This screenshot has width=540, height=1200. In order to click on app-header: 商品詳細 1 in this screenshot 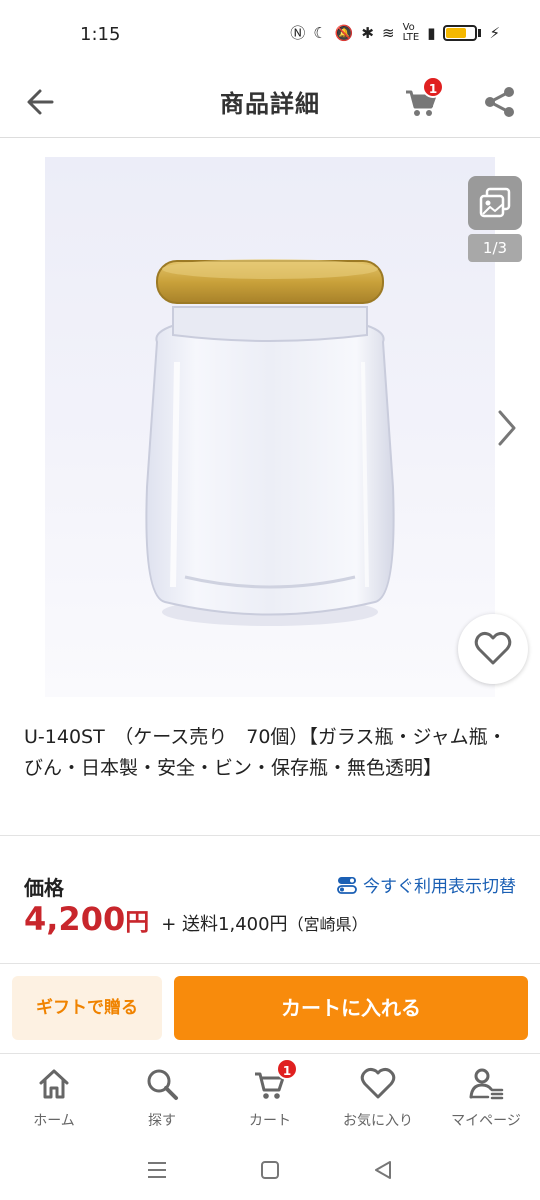, I will do `click(270, 103)`.